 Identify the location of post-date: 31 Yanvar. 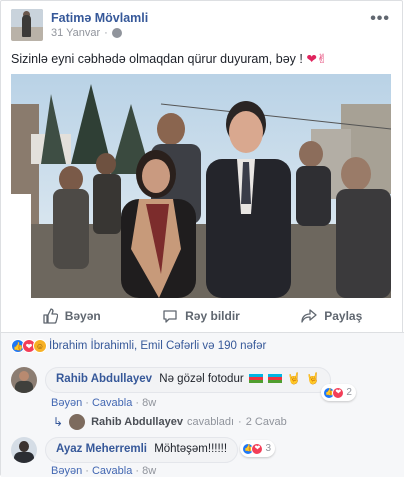
(75, 33).